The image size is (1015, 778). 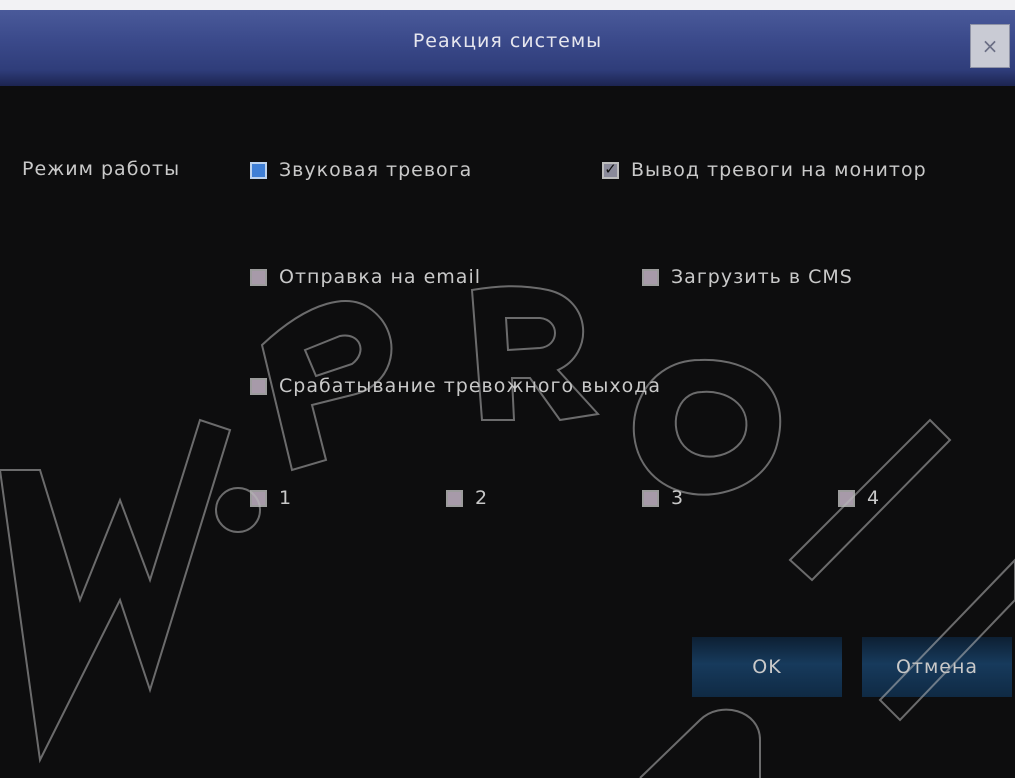 I want to click on alarm-output-label: Срабатывание тревожного выхода, so click(x=470, y=386).